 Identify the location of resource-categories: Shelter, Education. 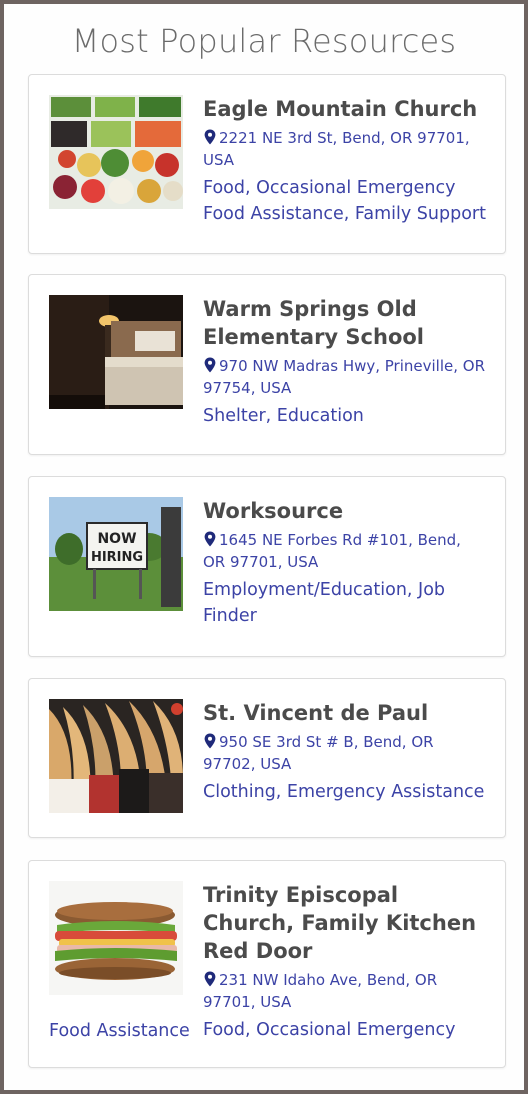
(345, 416).